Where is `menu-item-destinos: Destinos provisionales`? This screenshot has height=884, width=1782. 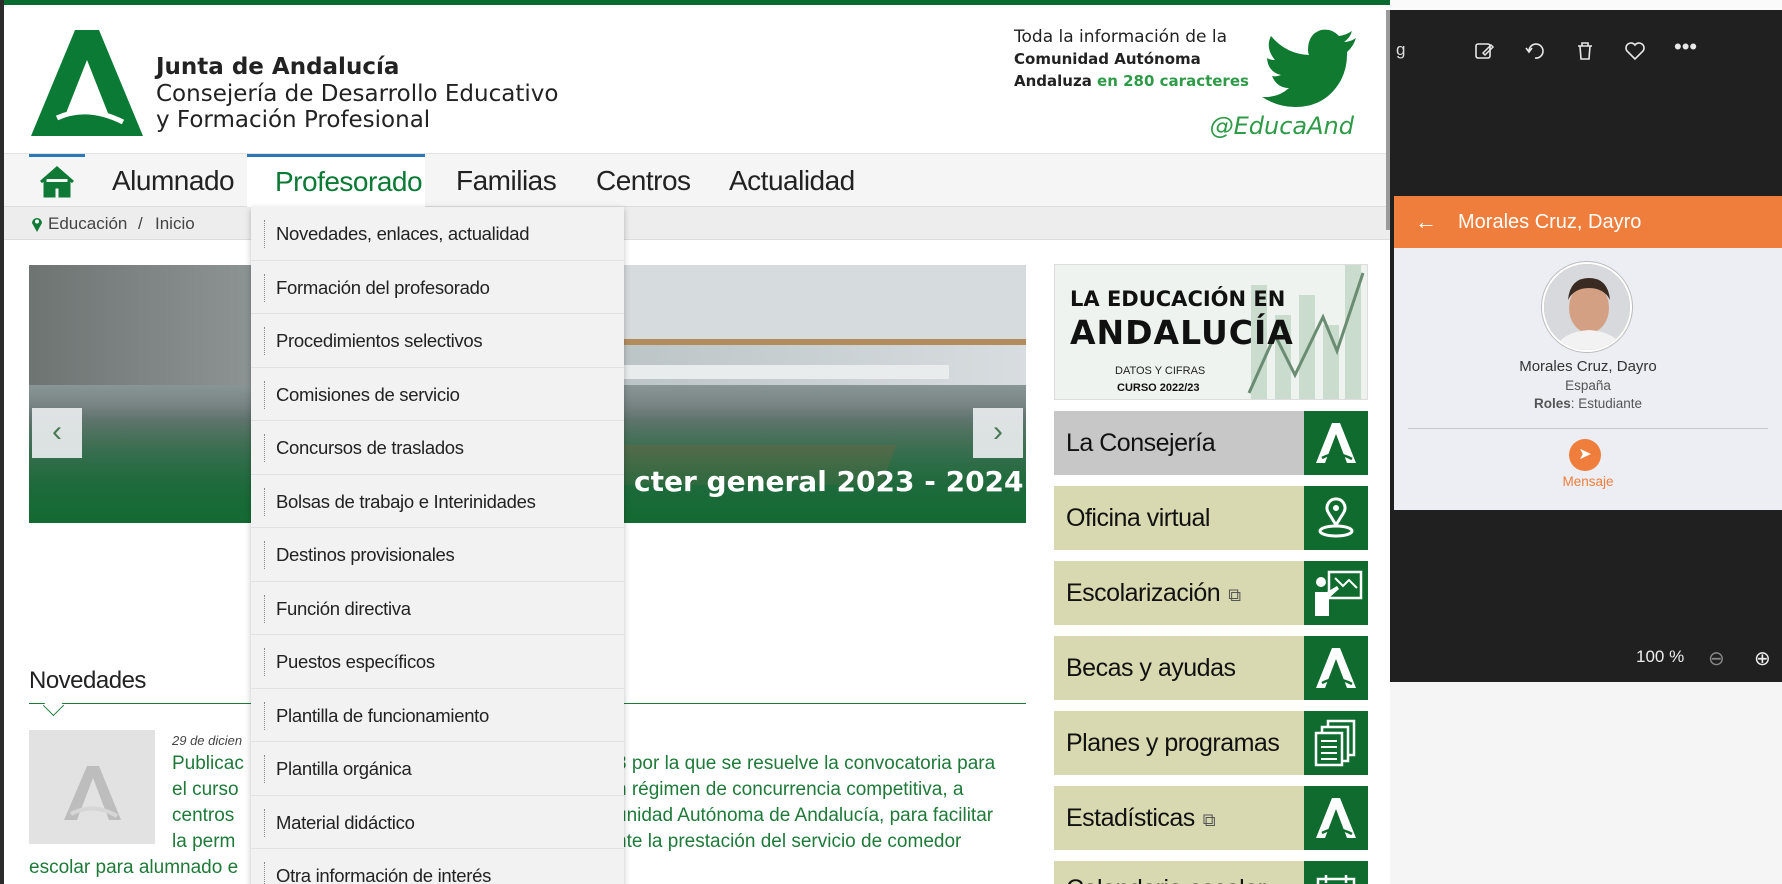
menu-item-destinos: Destinos provisionales is located at coordinates (437, 555).